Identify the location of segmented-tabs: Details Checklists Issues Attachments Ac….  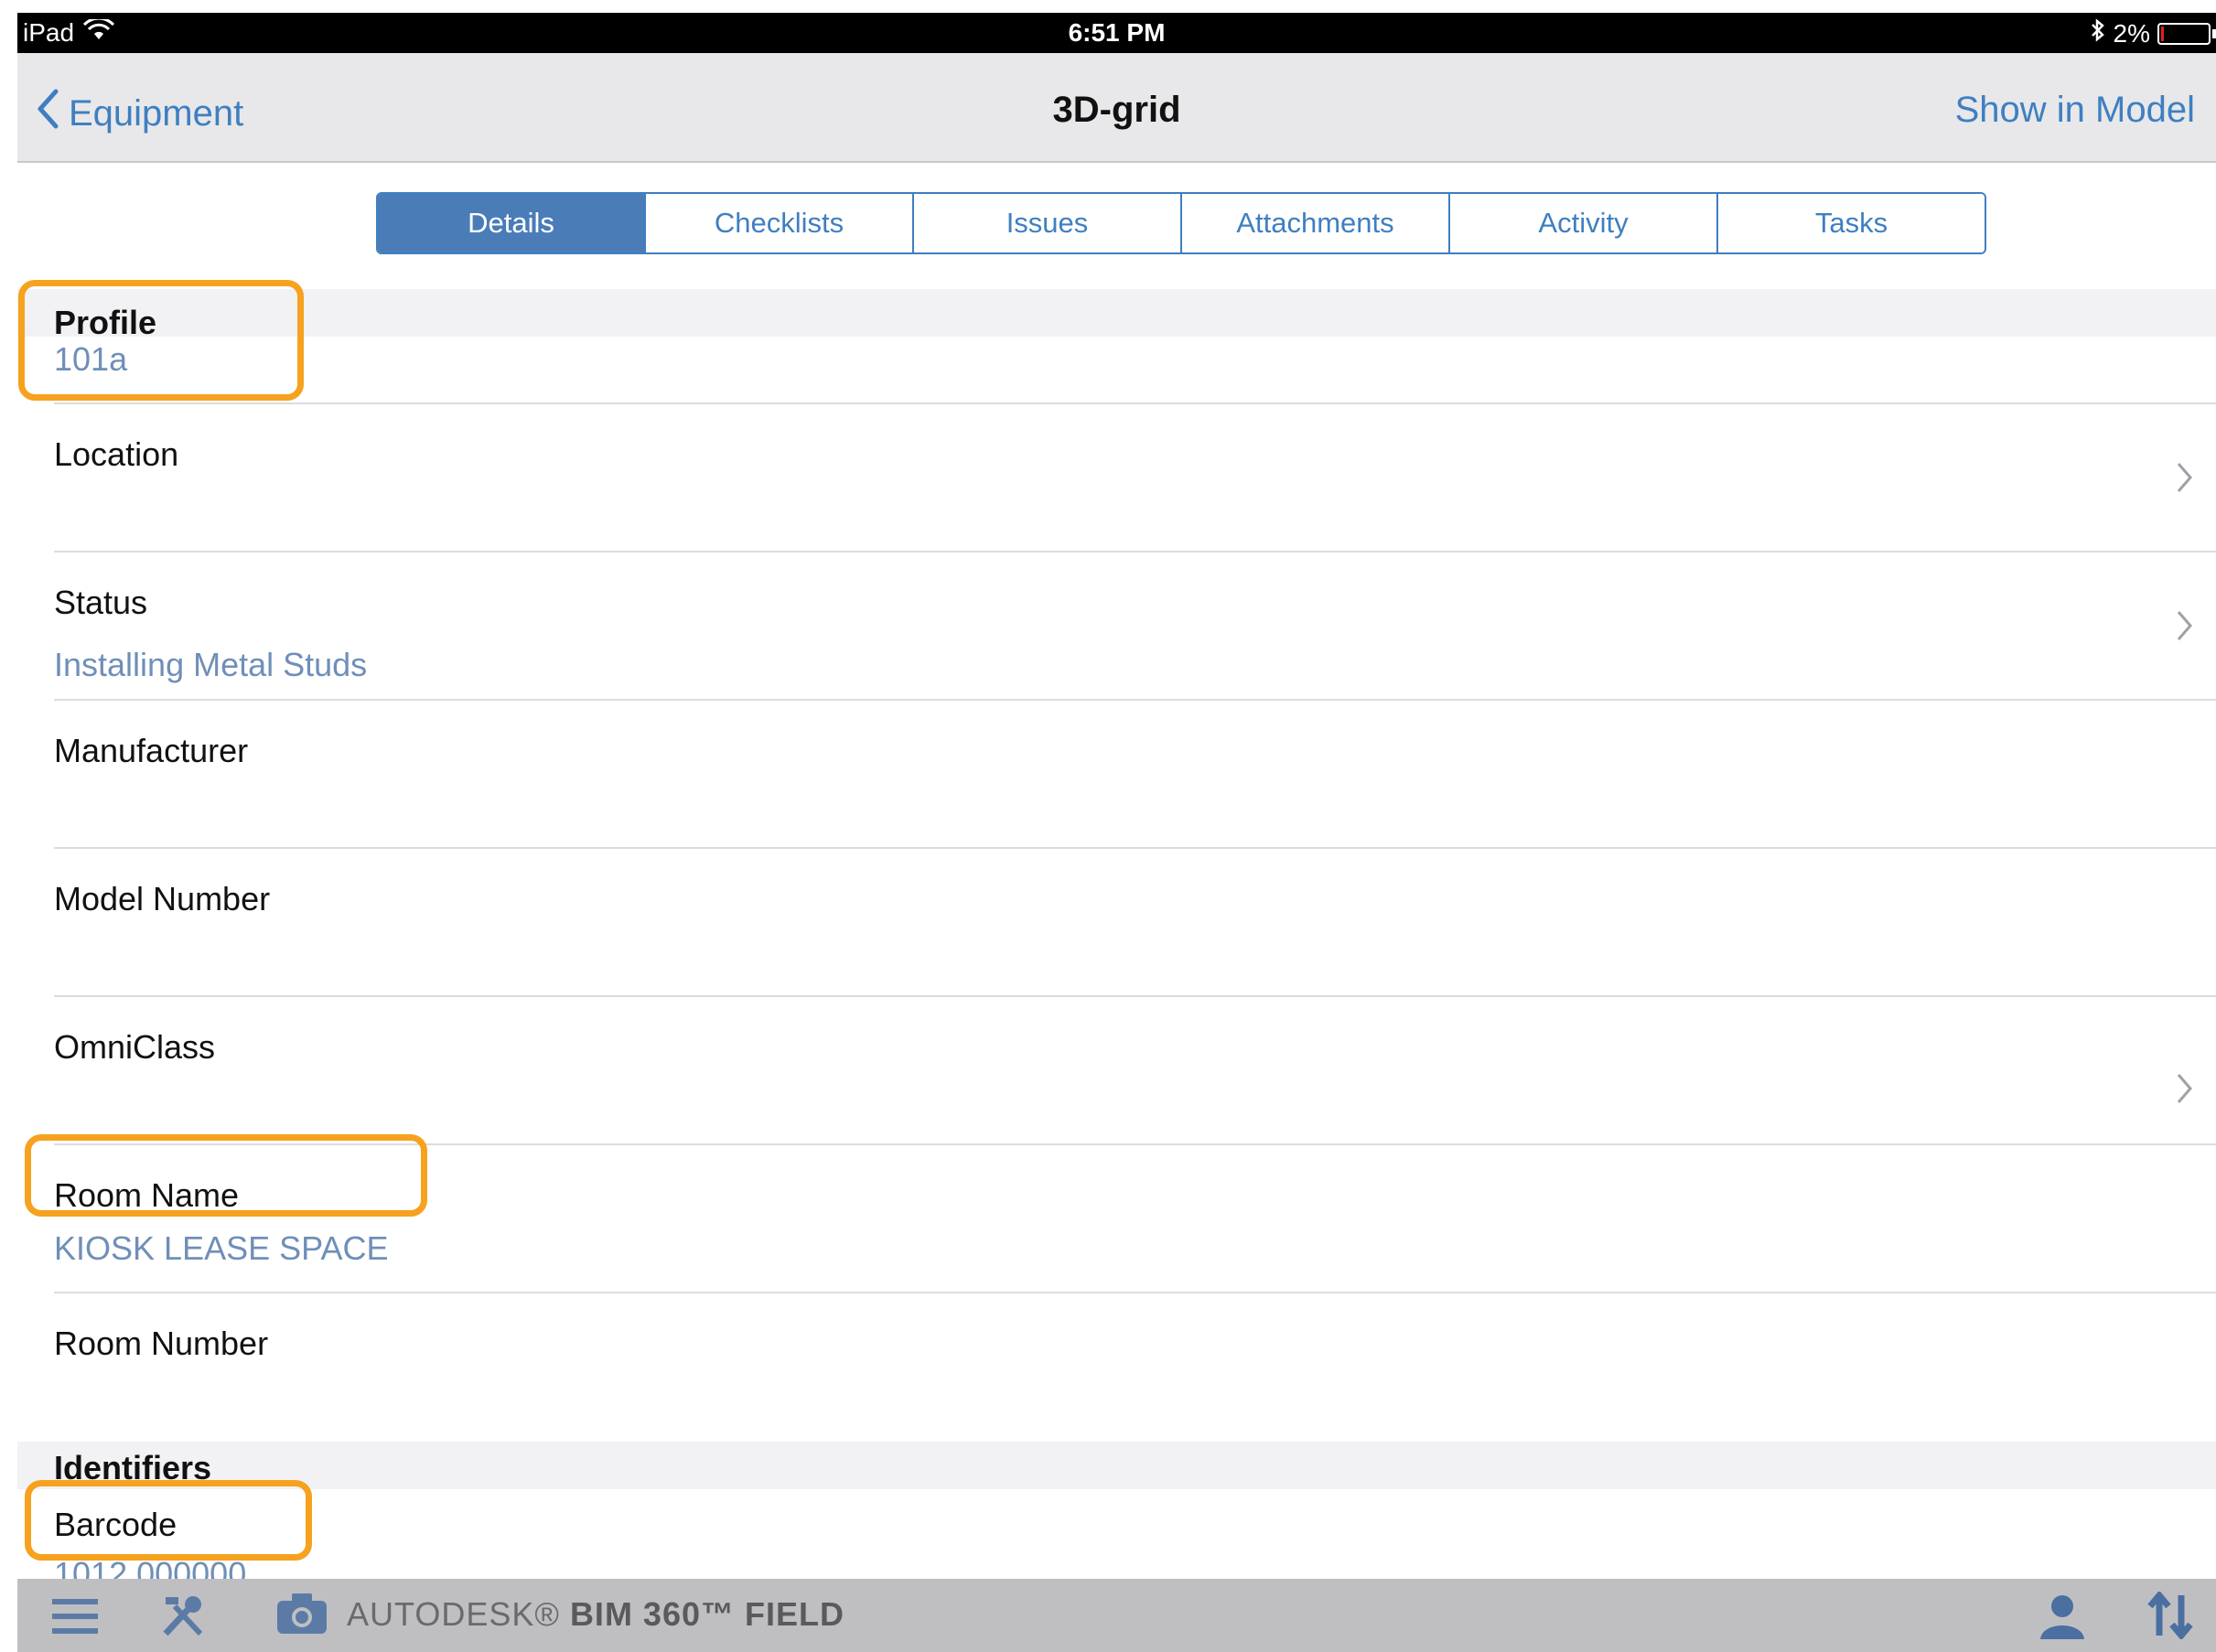
(1181, 223).